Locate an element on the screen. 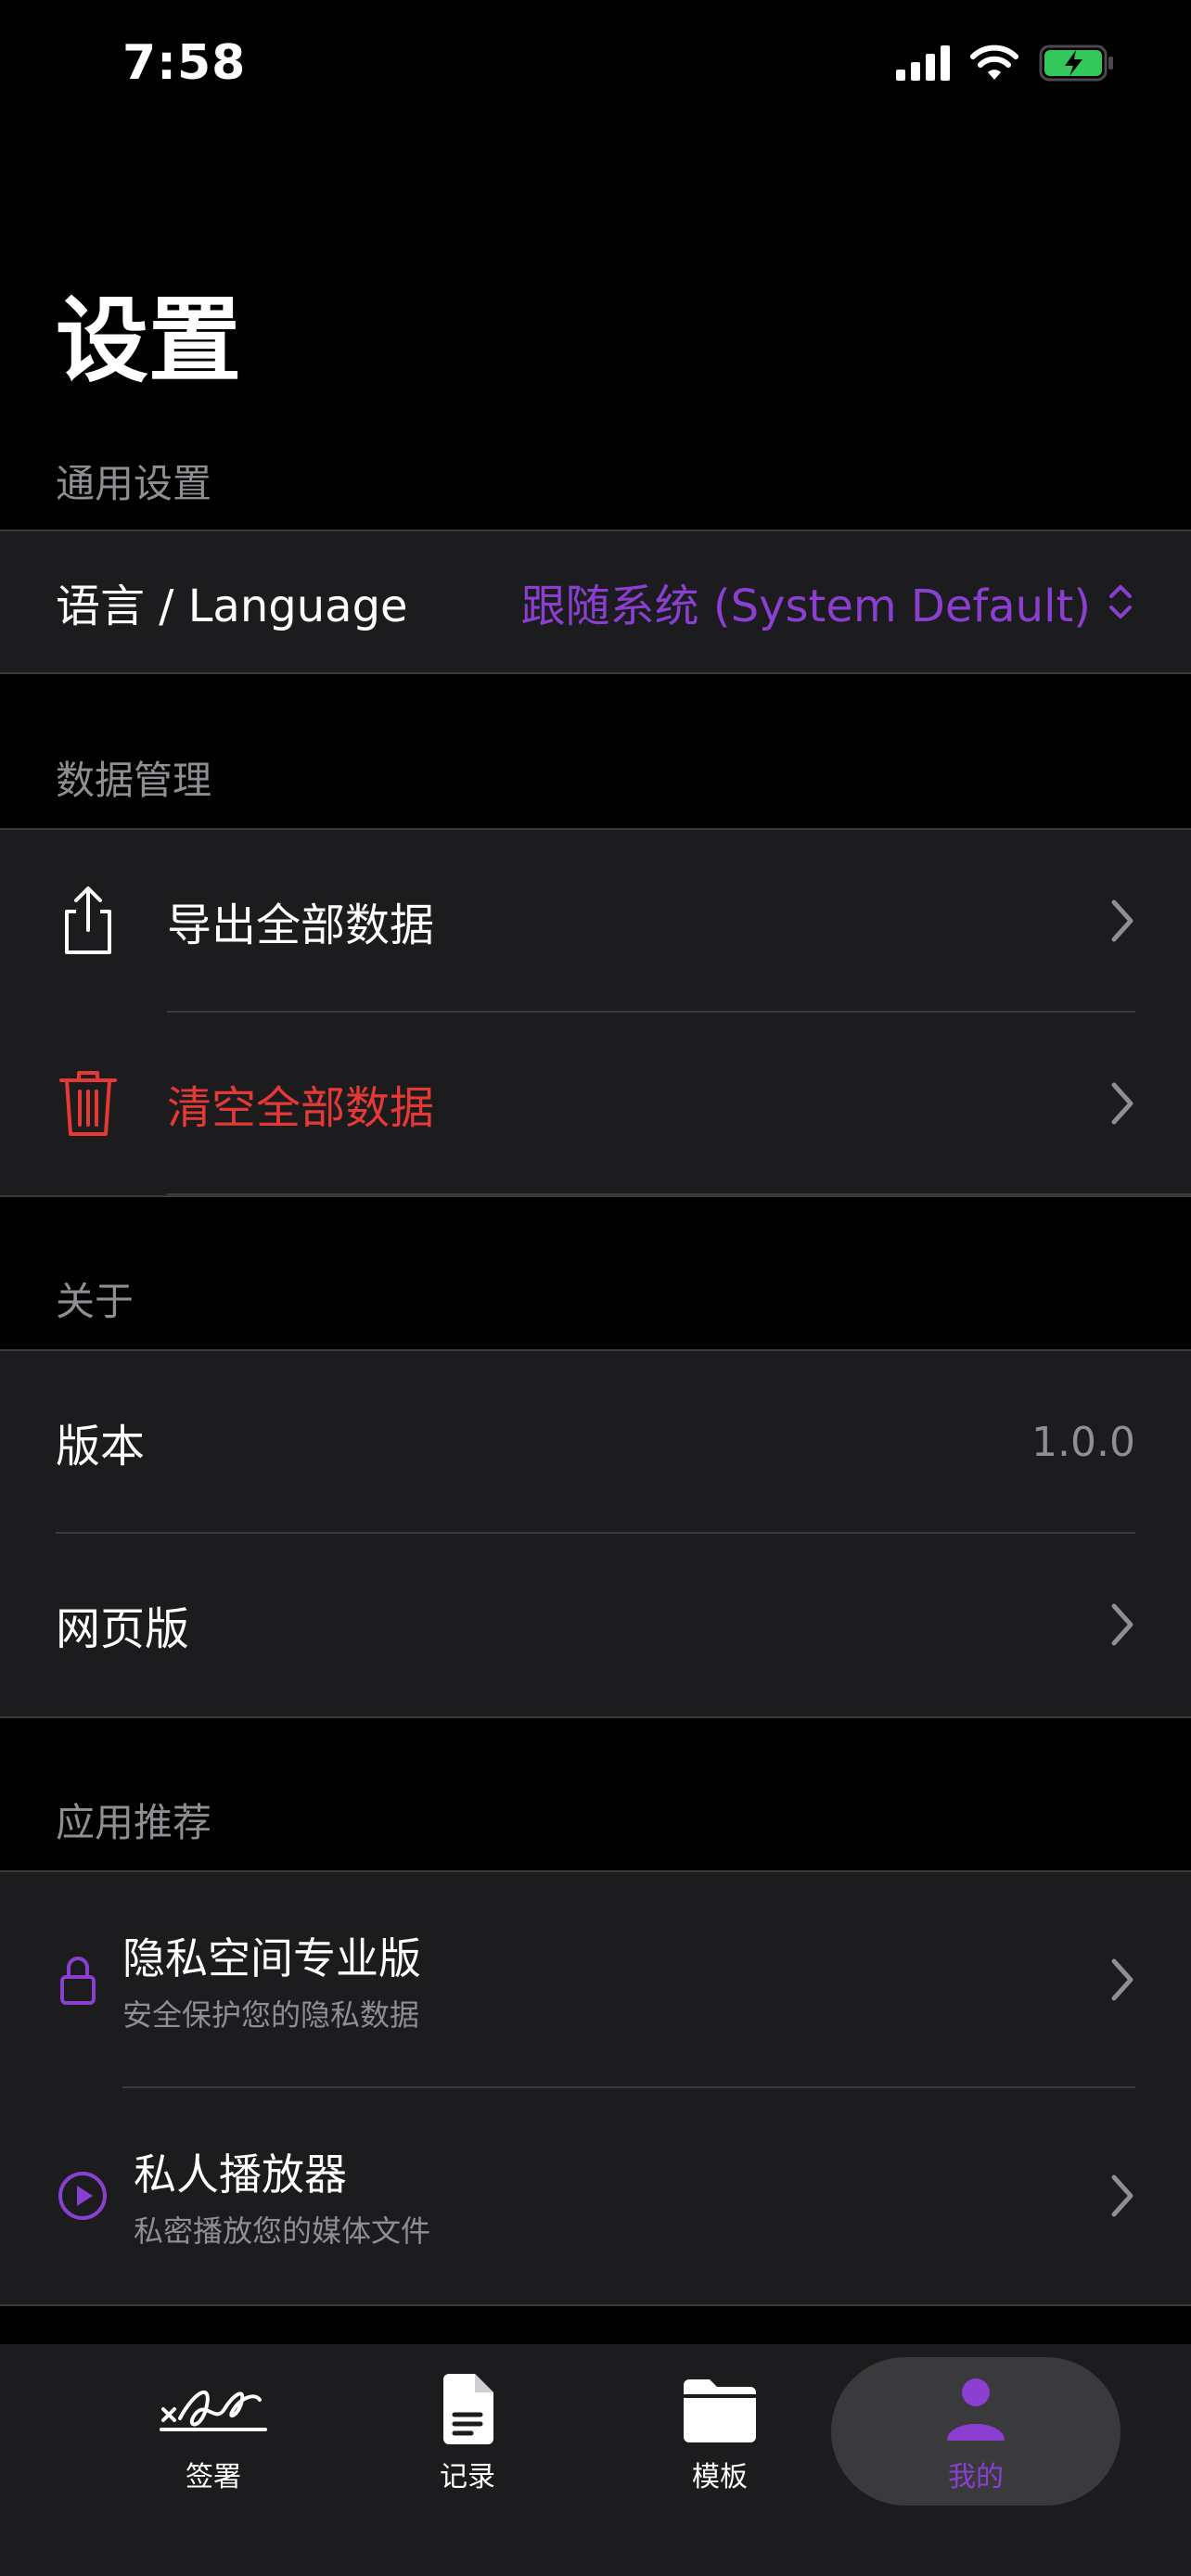  app-item-subtitle: 安全保护您的隐私数据 is located at coordinates (271, 2015).